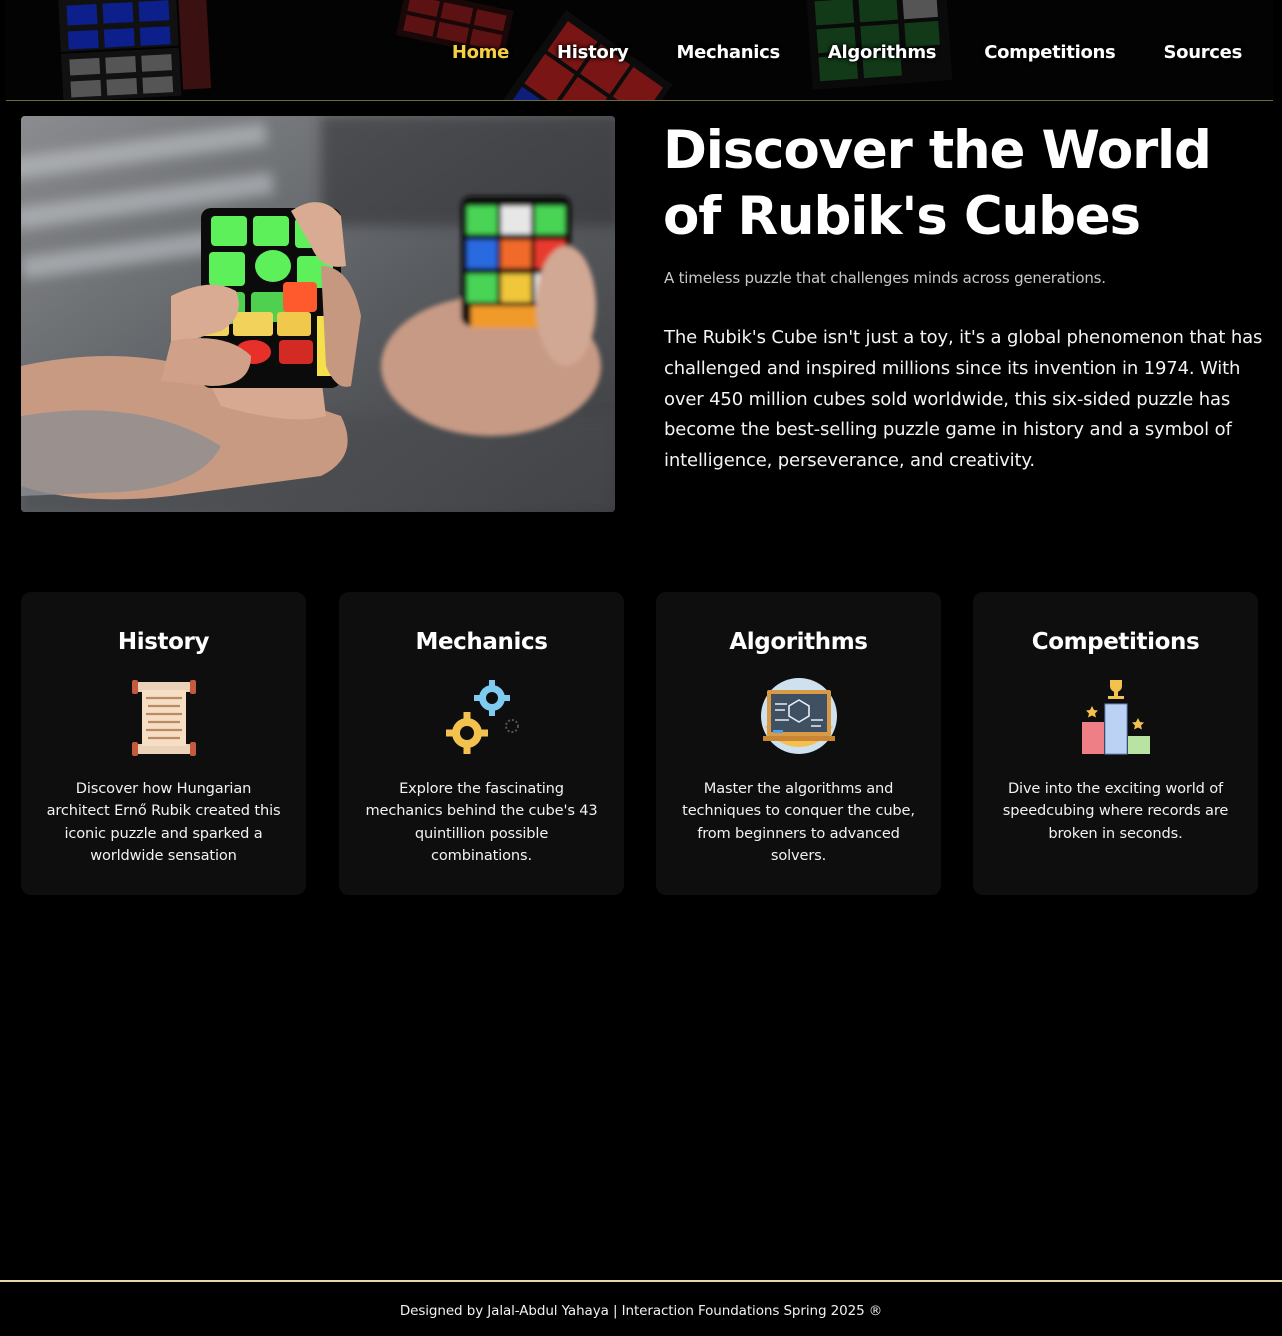 The image size is (1282, 1336). I want to click on card-title: Competitions, so click(1115, 642).